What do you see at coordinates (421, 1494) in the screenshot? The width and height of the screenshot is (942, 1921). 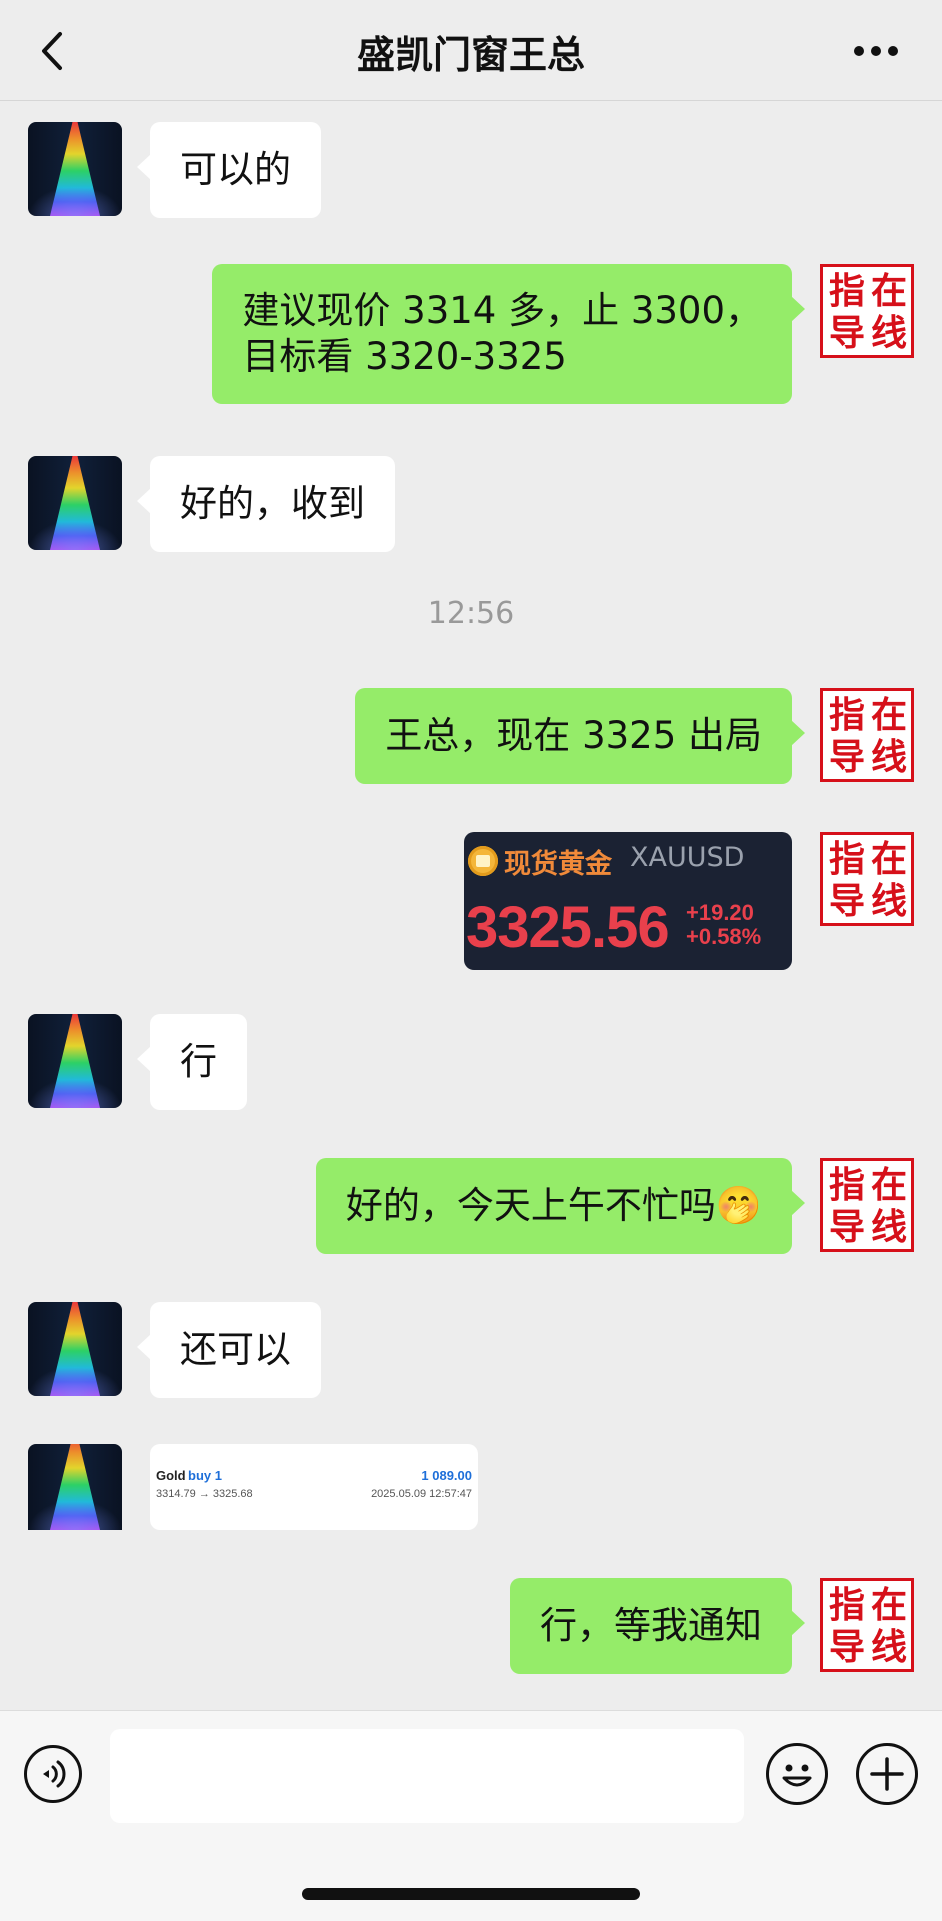 I see `trade-time: 2025.05.09 12:57:47` at bounding box center [421, 1494].